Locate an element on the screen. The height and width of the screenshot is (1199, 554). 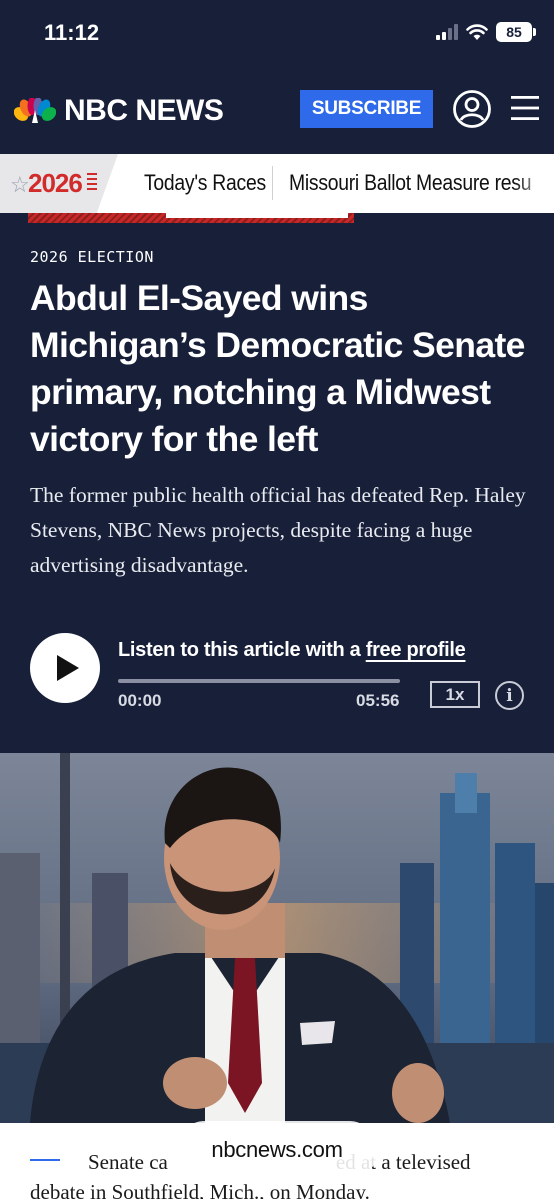
battery-icon: 85 is located at coordinates (516, 32).